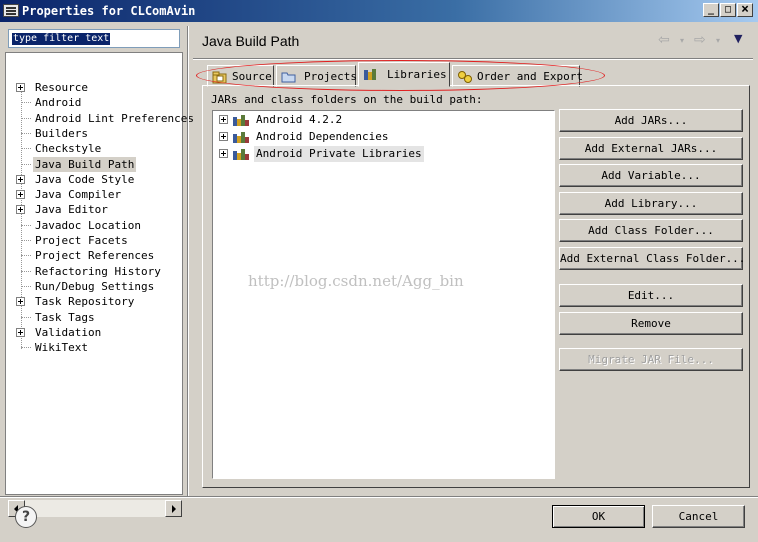 The width and height of the screenshot is (758, 542). What do you see at coordinates (718, 40) in the screenshot?
I see `forward-history-dropdown-icon: ▾` at bounding box center [718, 40].